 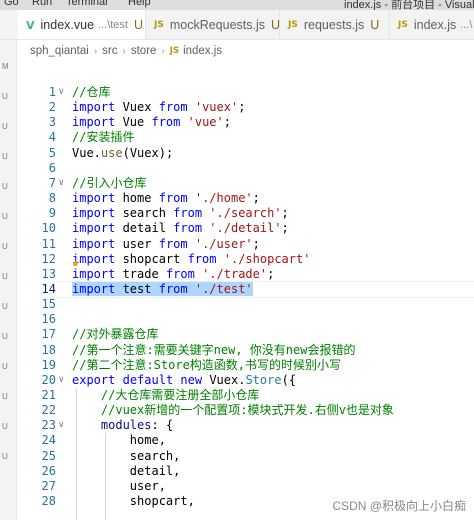 I want to click on code-token: user,, so click(x=119, y=485).